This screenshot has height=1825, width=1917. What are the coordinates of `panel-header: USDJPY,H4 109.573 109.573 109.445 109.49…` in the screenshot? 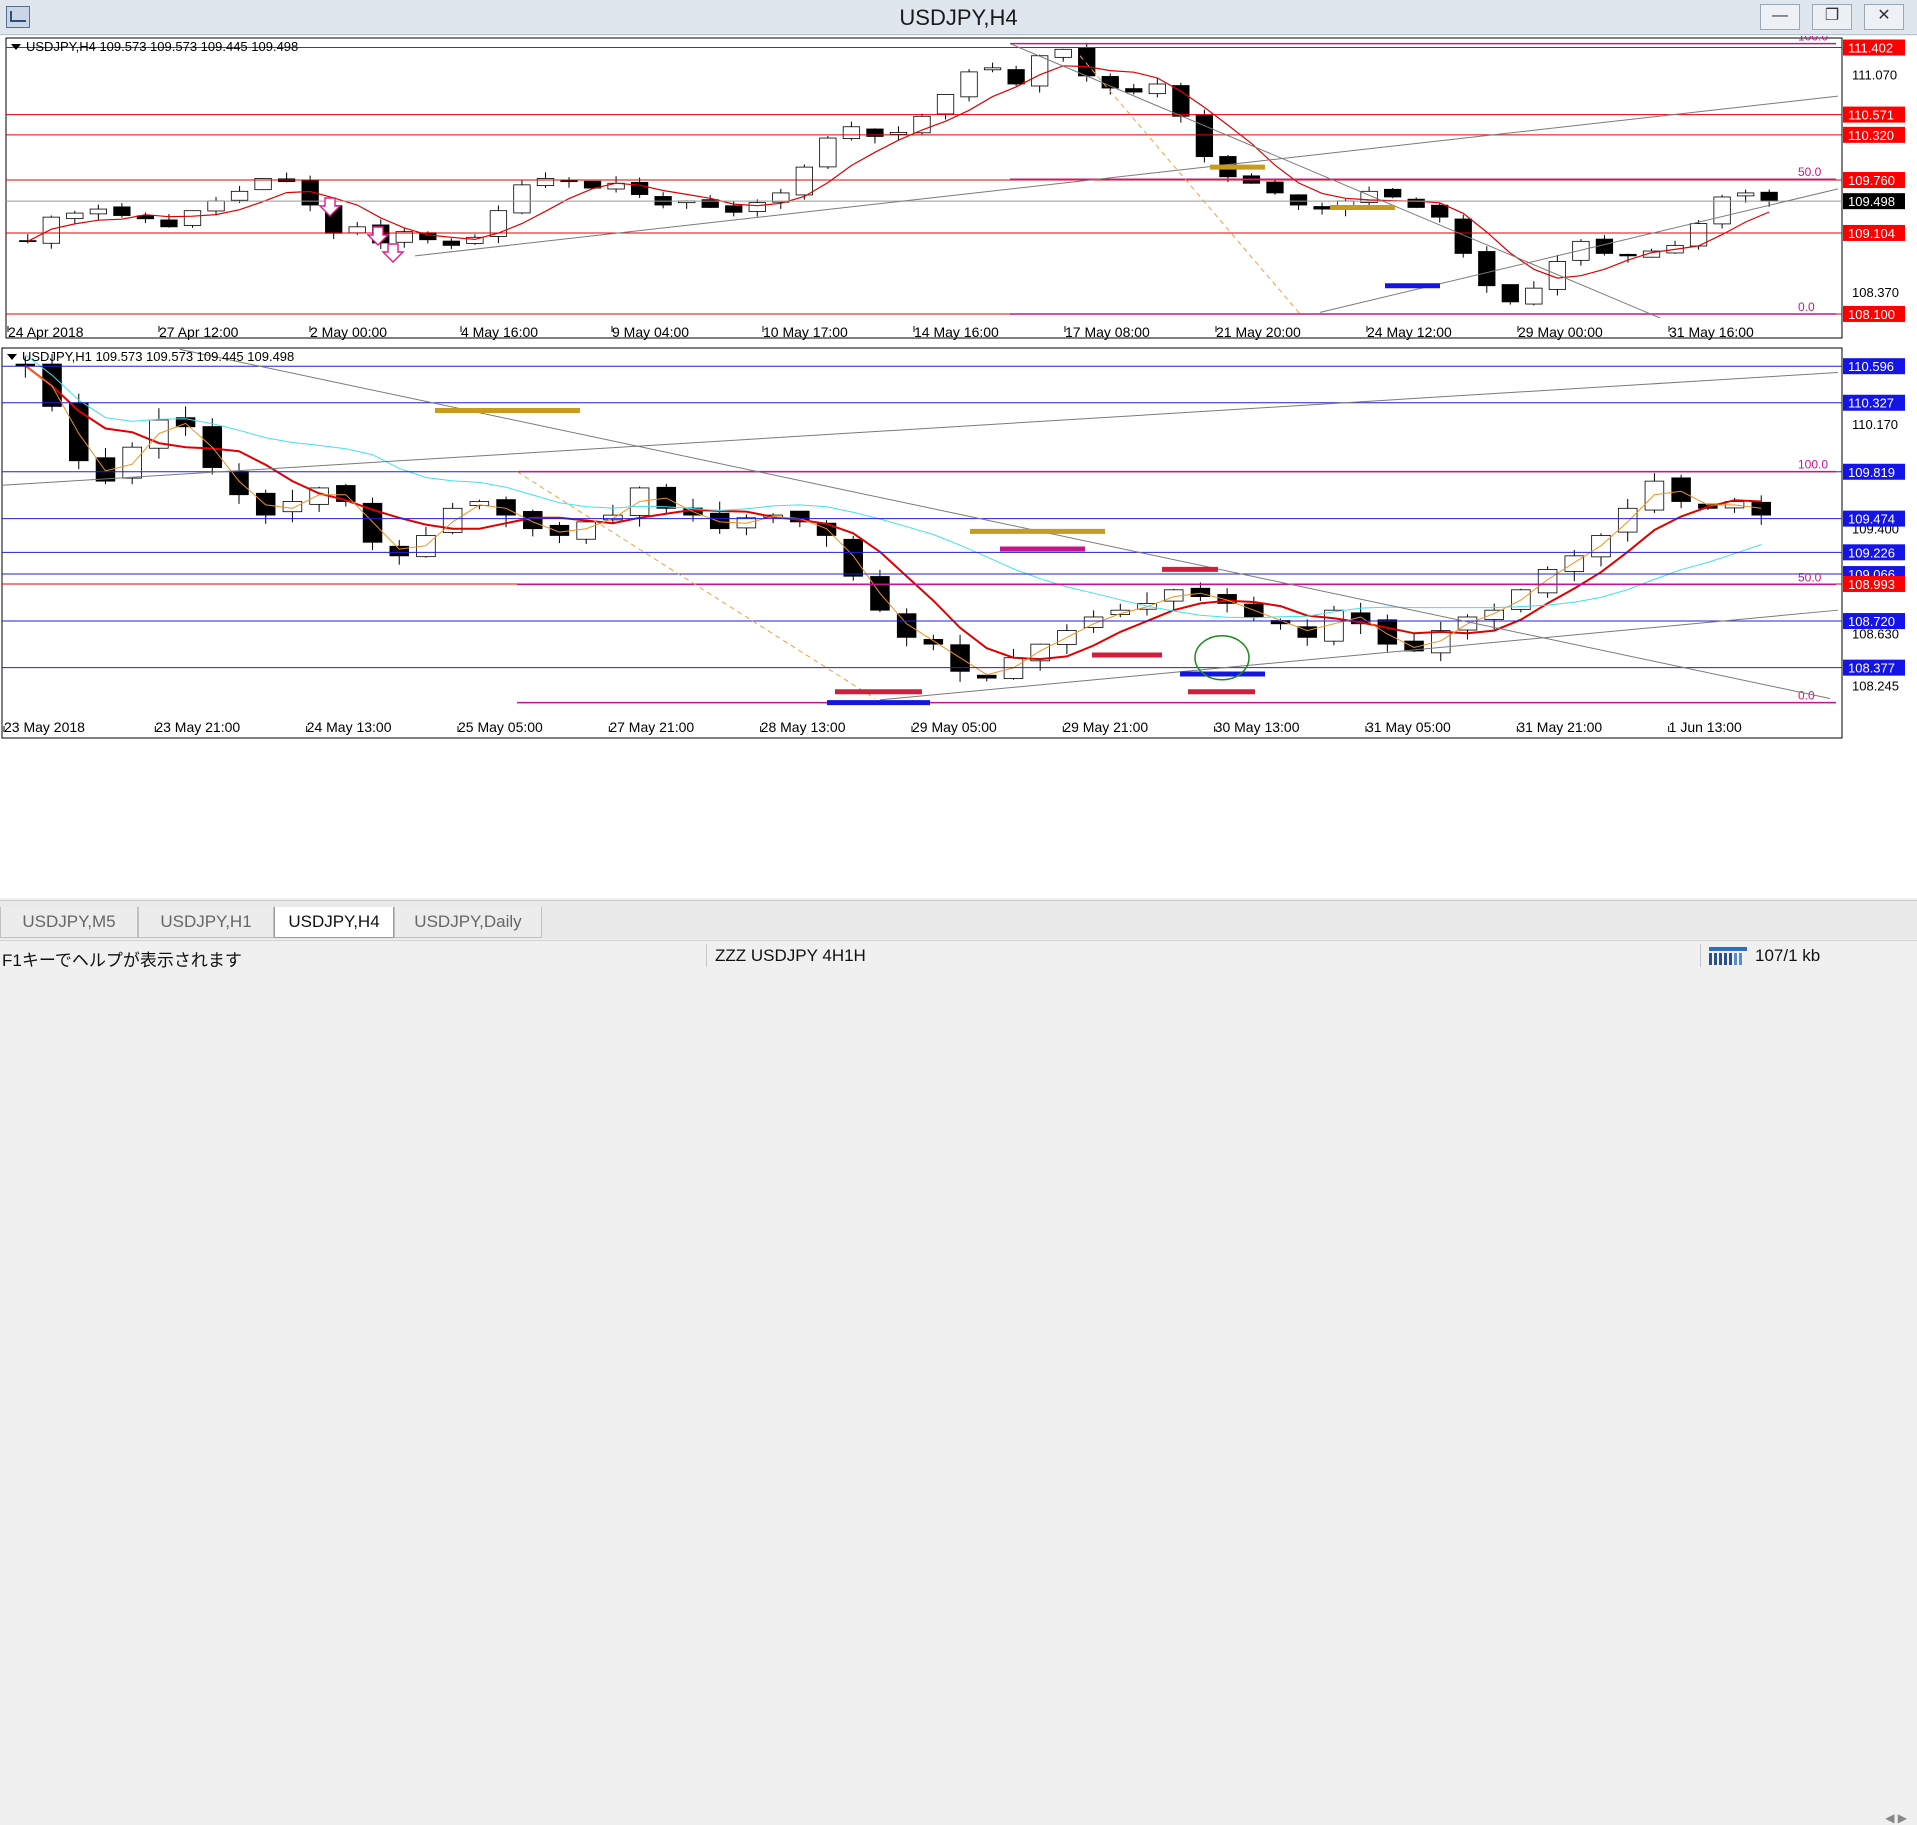 It's located at (162, 46).